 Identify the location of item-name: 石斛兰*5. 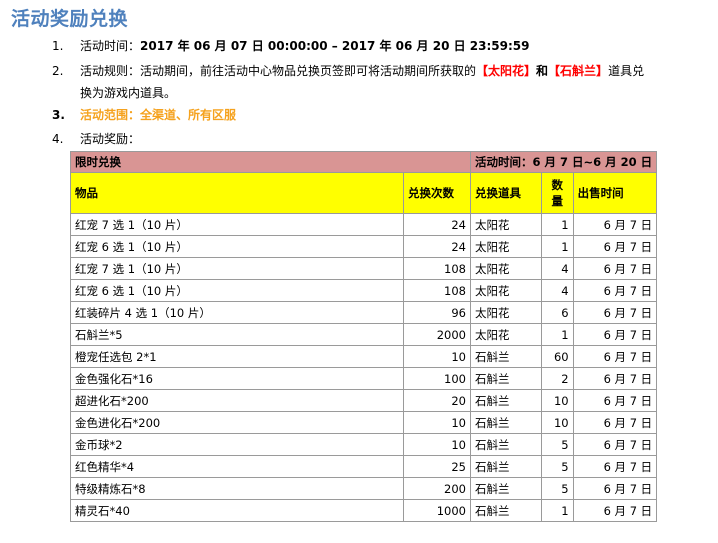
(237, 334).